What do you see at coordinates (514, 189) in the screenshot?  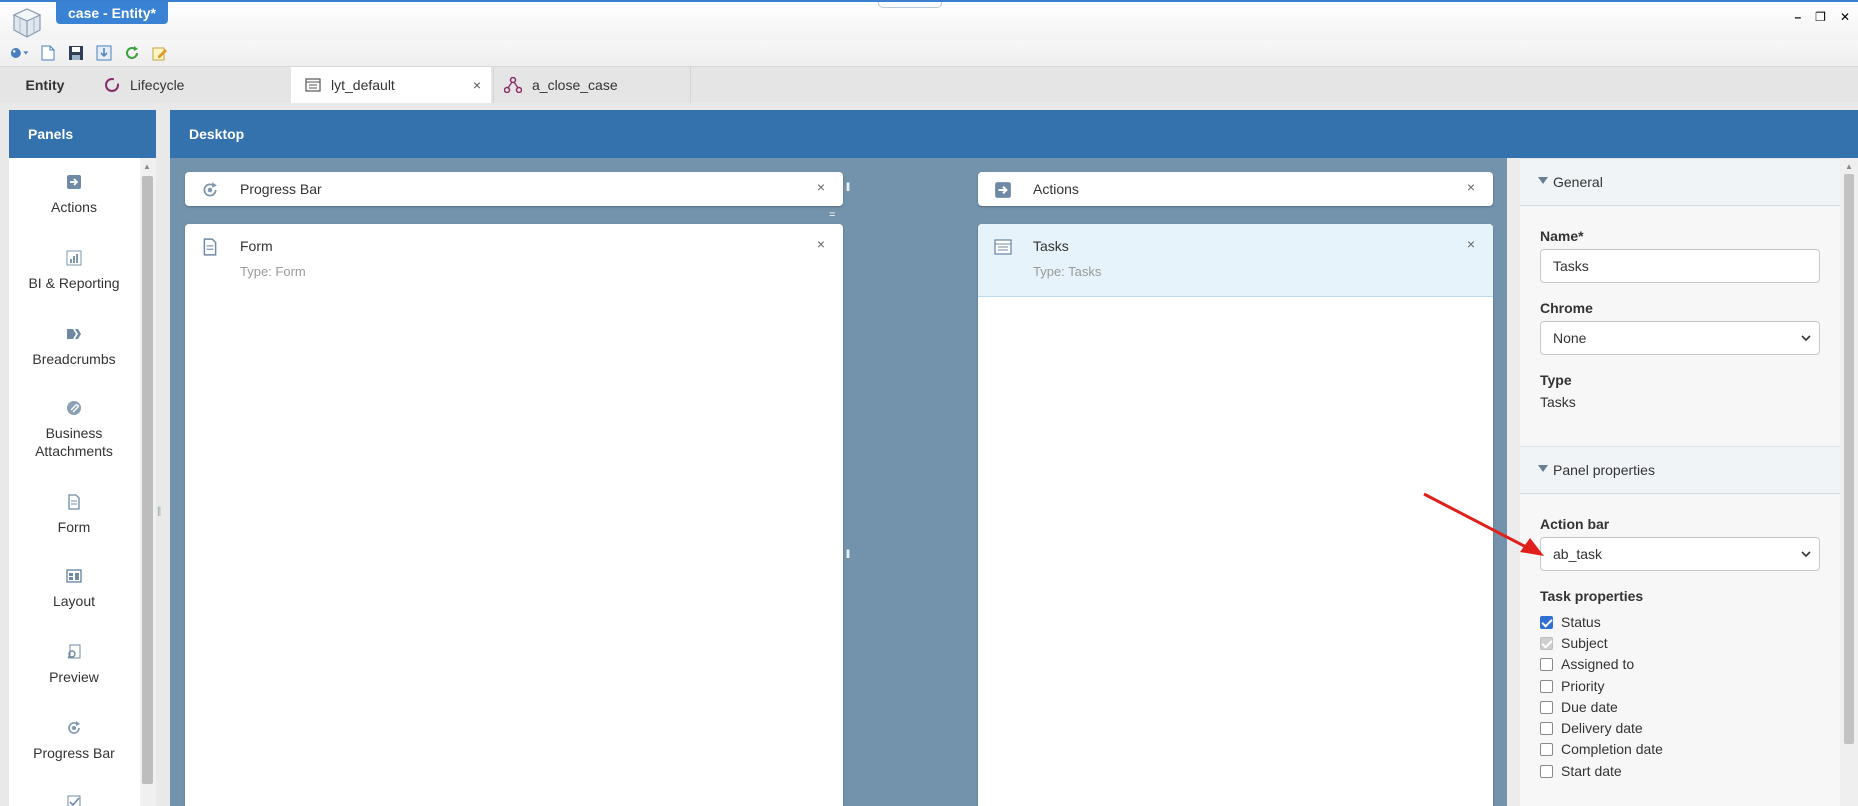 I see `card-progress-bar: Progress Bar ×` at bounding box center [514, 189].